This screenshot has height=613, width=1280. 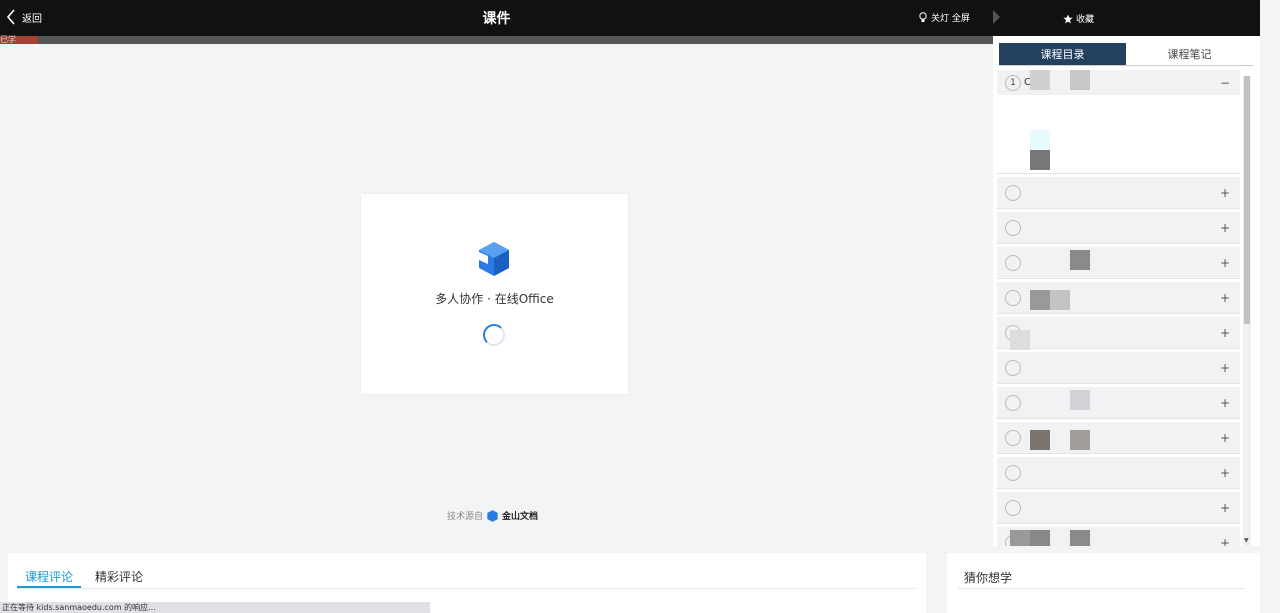 What do you see at coordinates (49, 587) in the screenshot?
I see `active-tab-underline` at bounding box center [49, 587].